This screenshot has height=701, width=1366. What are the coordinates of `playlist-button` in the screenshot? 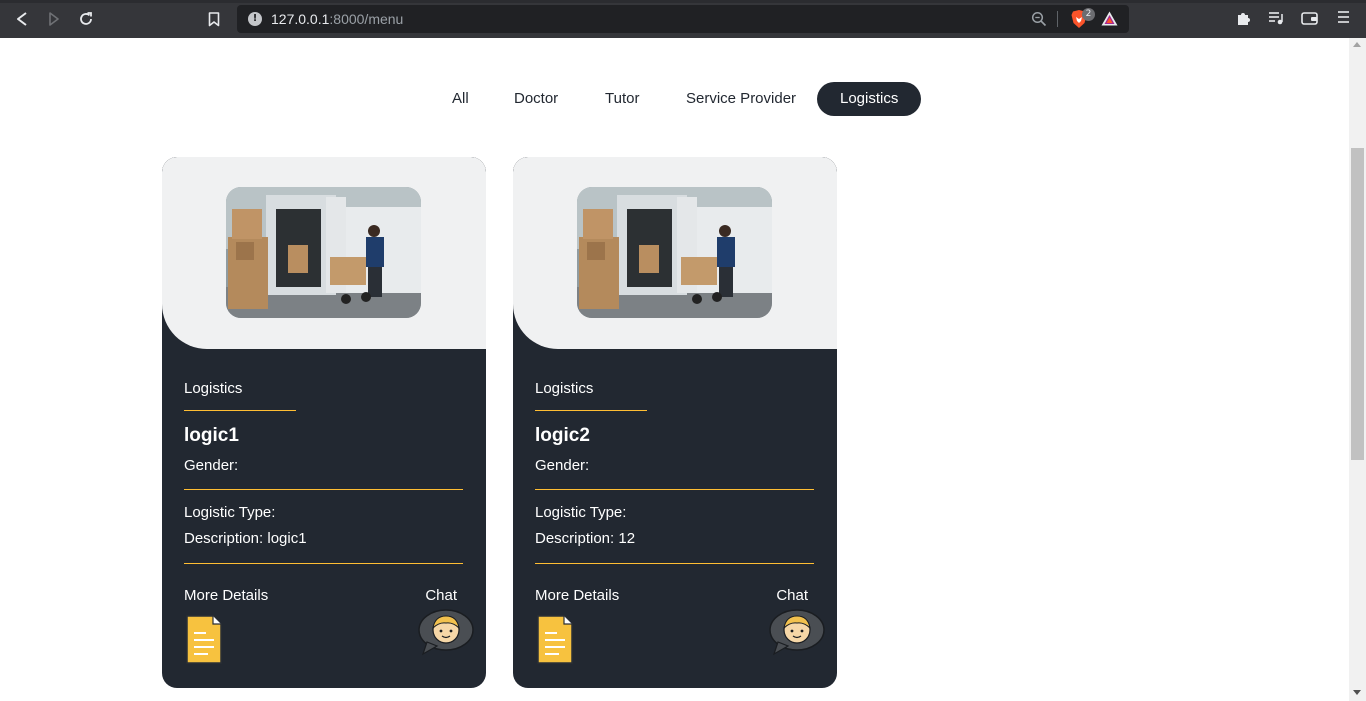 It's located at (1276, 20).